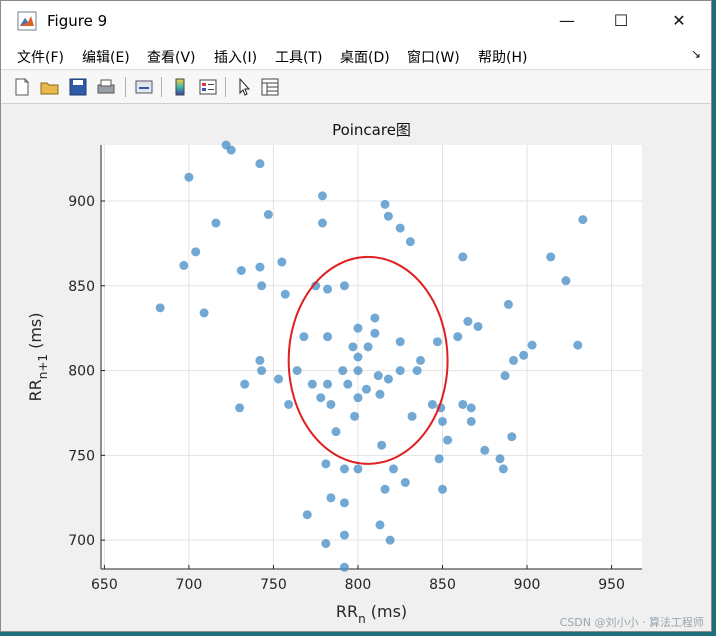 The height and width of the screenshot is (636, 716). Describe the element at coordinates (611, 585) in the screenshot. I see `x-tick-label: 950` at that location.